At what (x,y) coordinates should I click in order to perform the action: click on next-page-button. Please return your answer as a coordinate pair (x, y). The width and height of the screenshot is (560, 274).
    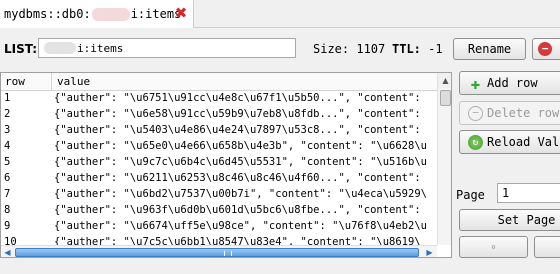
    Looking at the image, I should click on (547, 247).